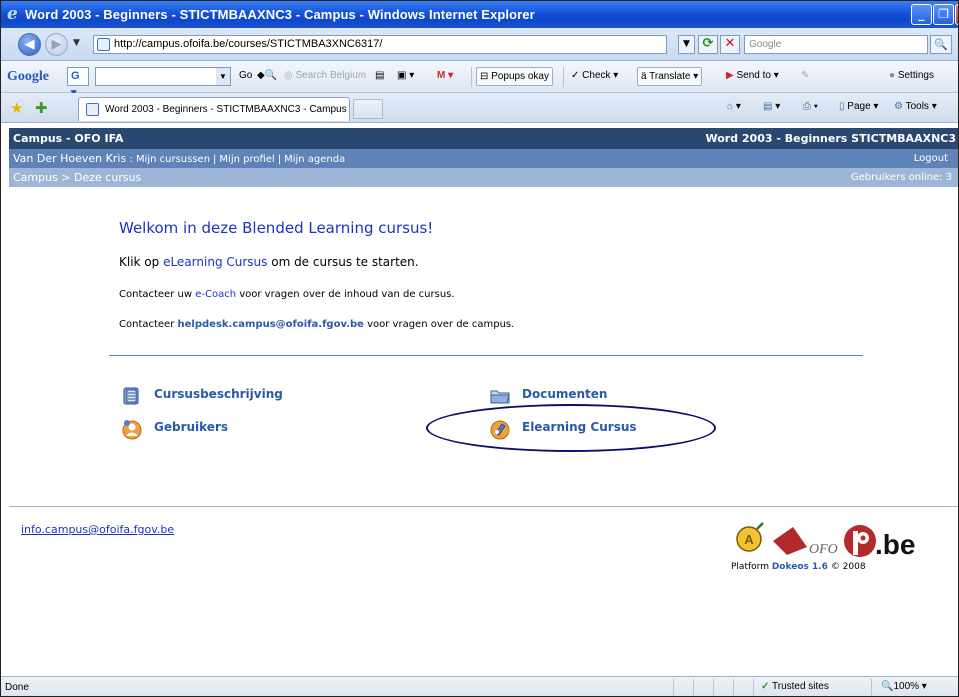  I want to click on partner-logos: A OFO .be, so click(825, 541).